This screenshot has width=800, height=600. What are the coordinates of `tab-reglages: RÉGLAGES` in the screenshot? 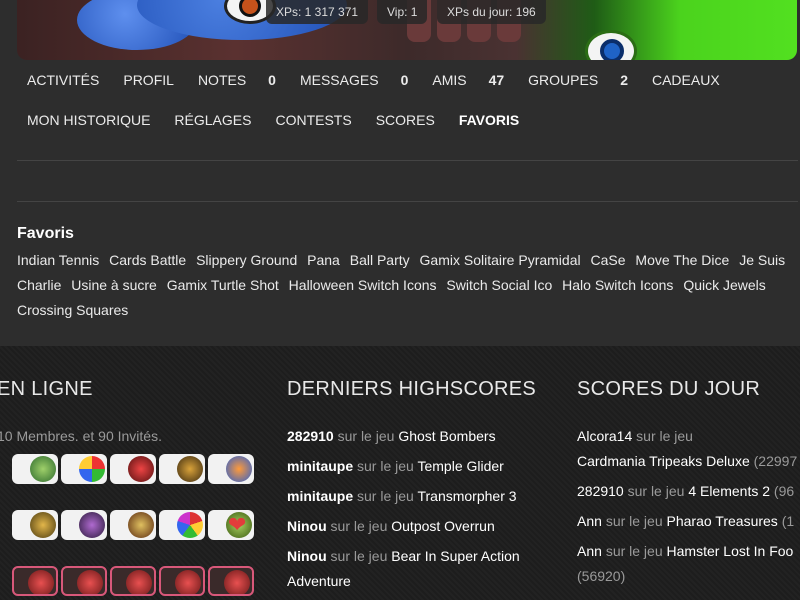 It's located at (212, 120).